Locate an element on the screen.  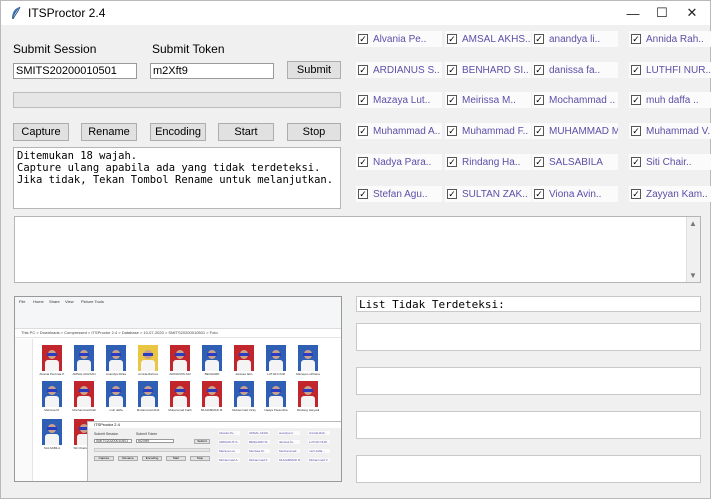
student-name: BENHARD SI.. is located at coordinates (495, 70).